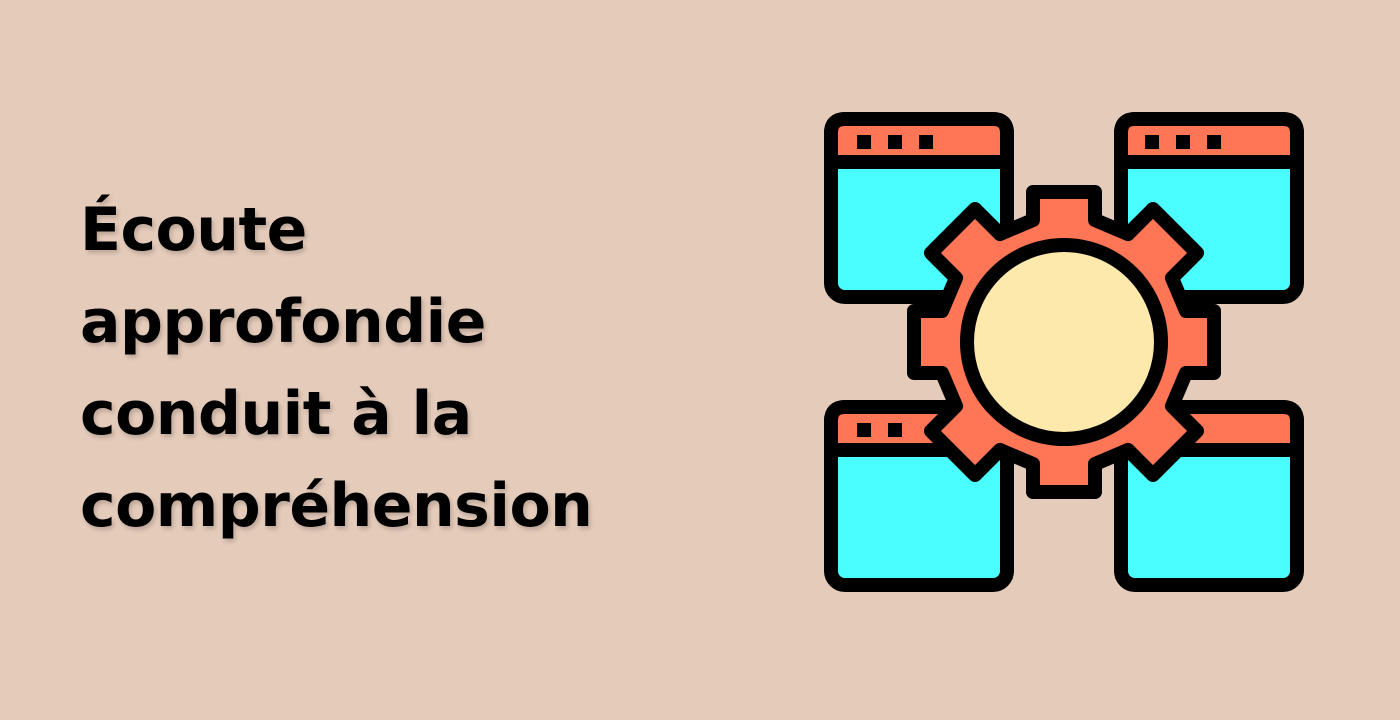 The width and height of the screenshot is (1400, 720). Describe the element at coordinates (276, 414) in the screenshot. I see `headline-line-3: conduit à la` at that location.